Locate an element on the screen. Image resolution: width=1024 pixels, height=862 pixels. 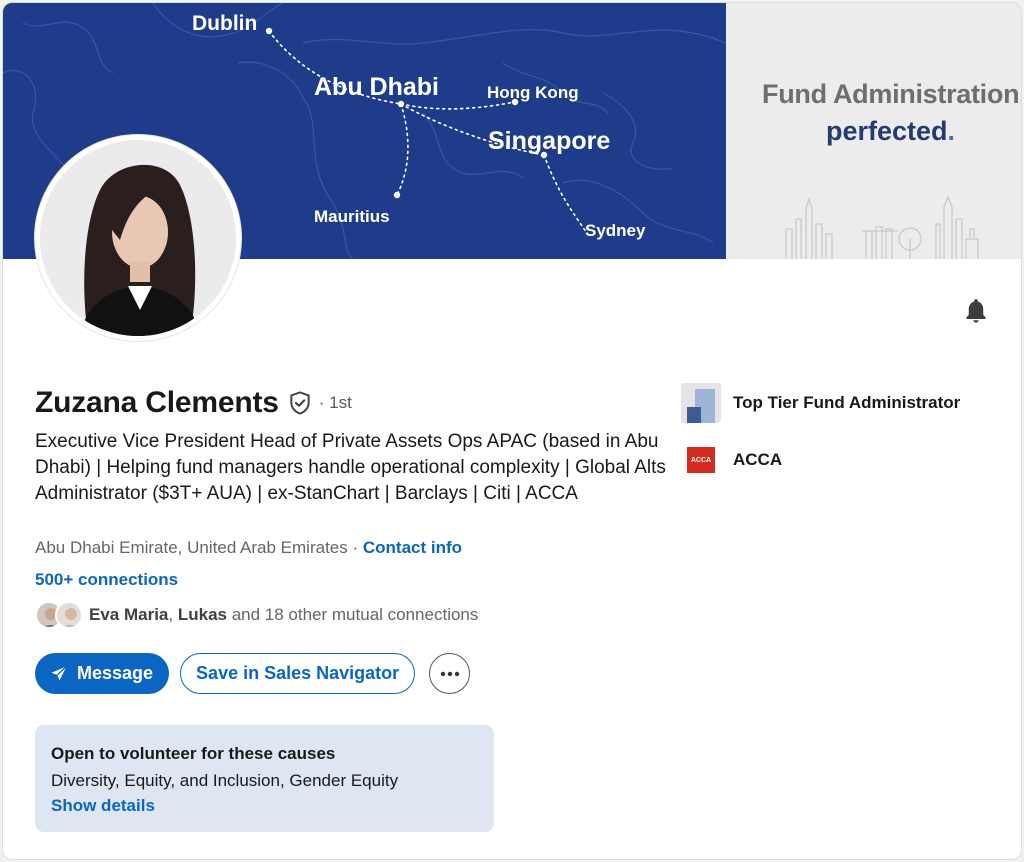
org-item-acca: ACCA ACCA is located at coordinates (731, 460).